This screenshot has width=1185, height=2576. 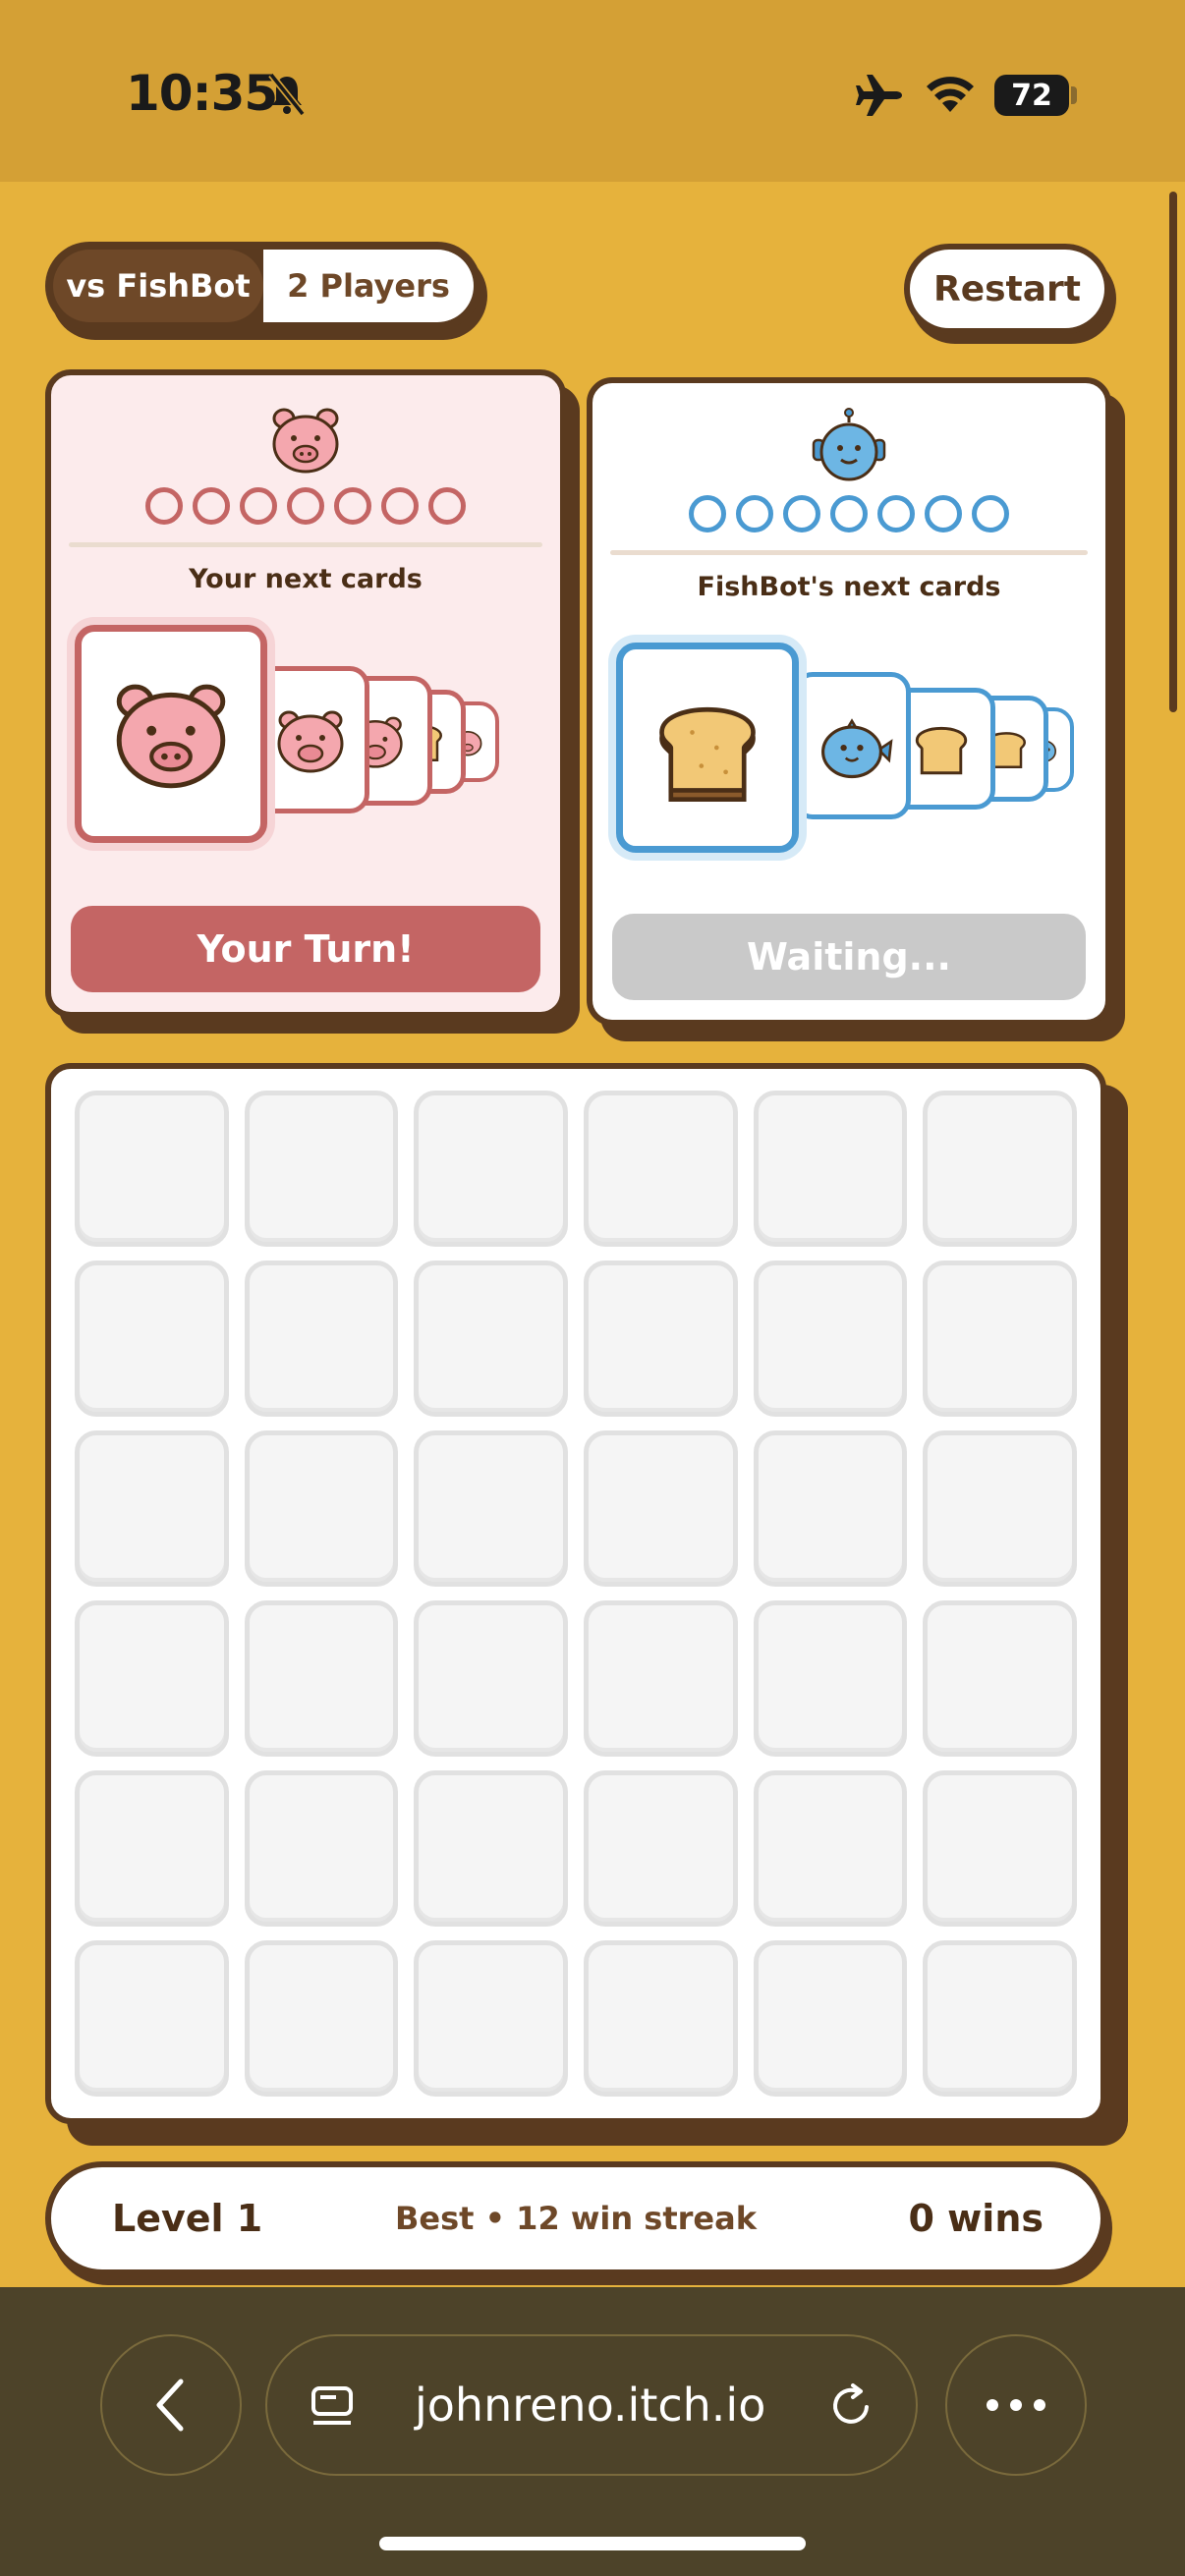 I want to click on mode-vs-bot-button: vs FishBot, so click(x=158, y=286).